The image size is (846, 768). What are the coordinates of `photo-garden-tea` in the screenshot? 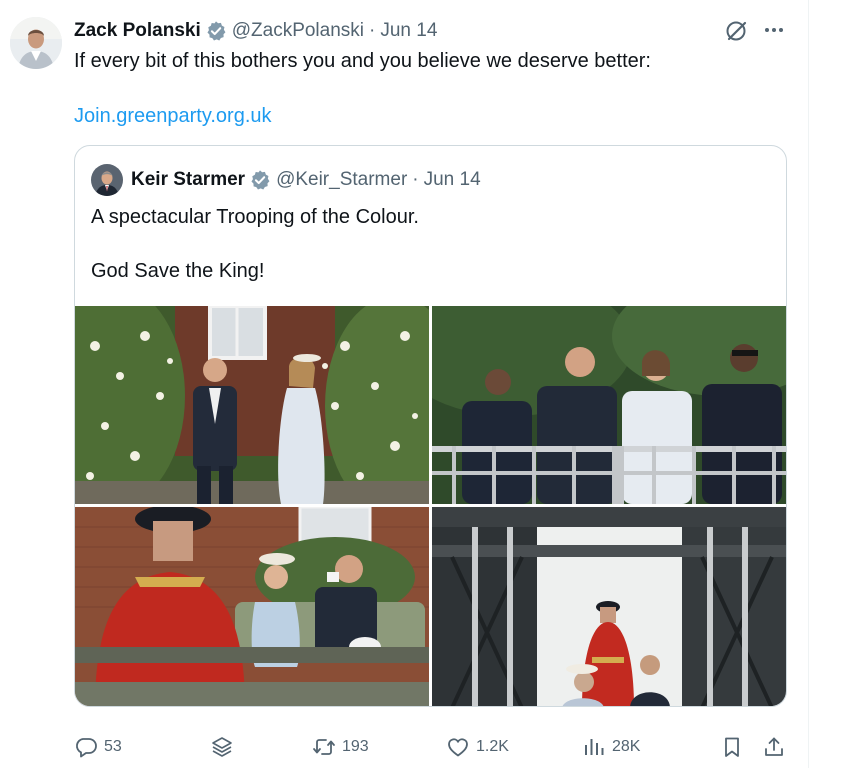 It's located at (252, 606).